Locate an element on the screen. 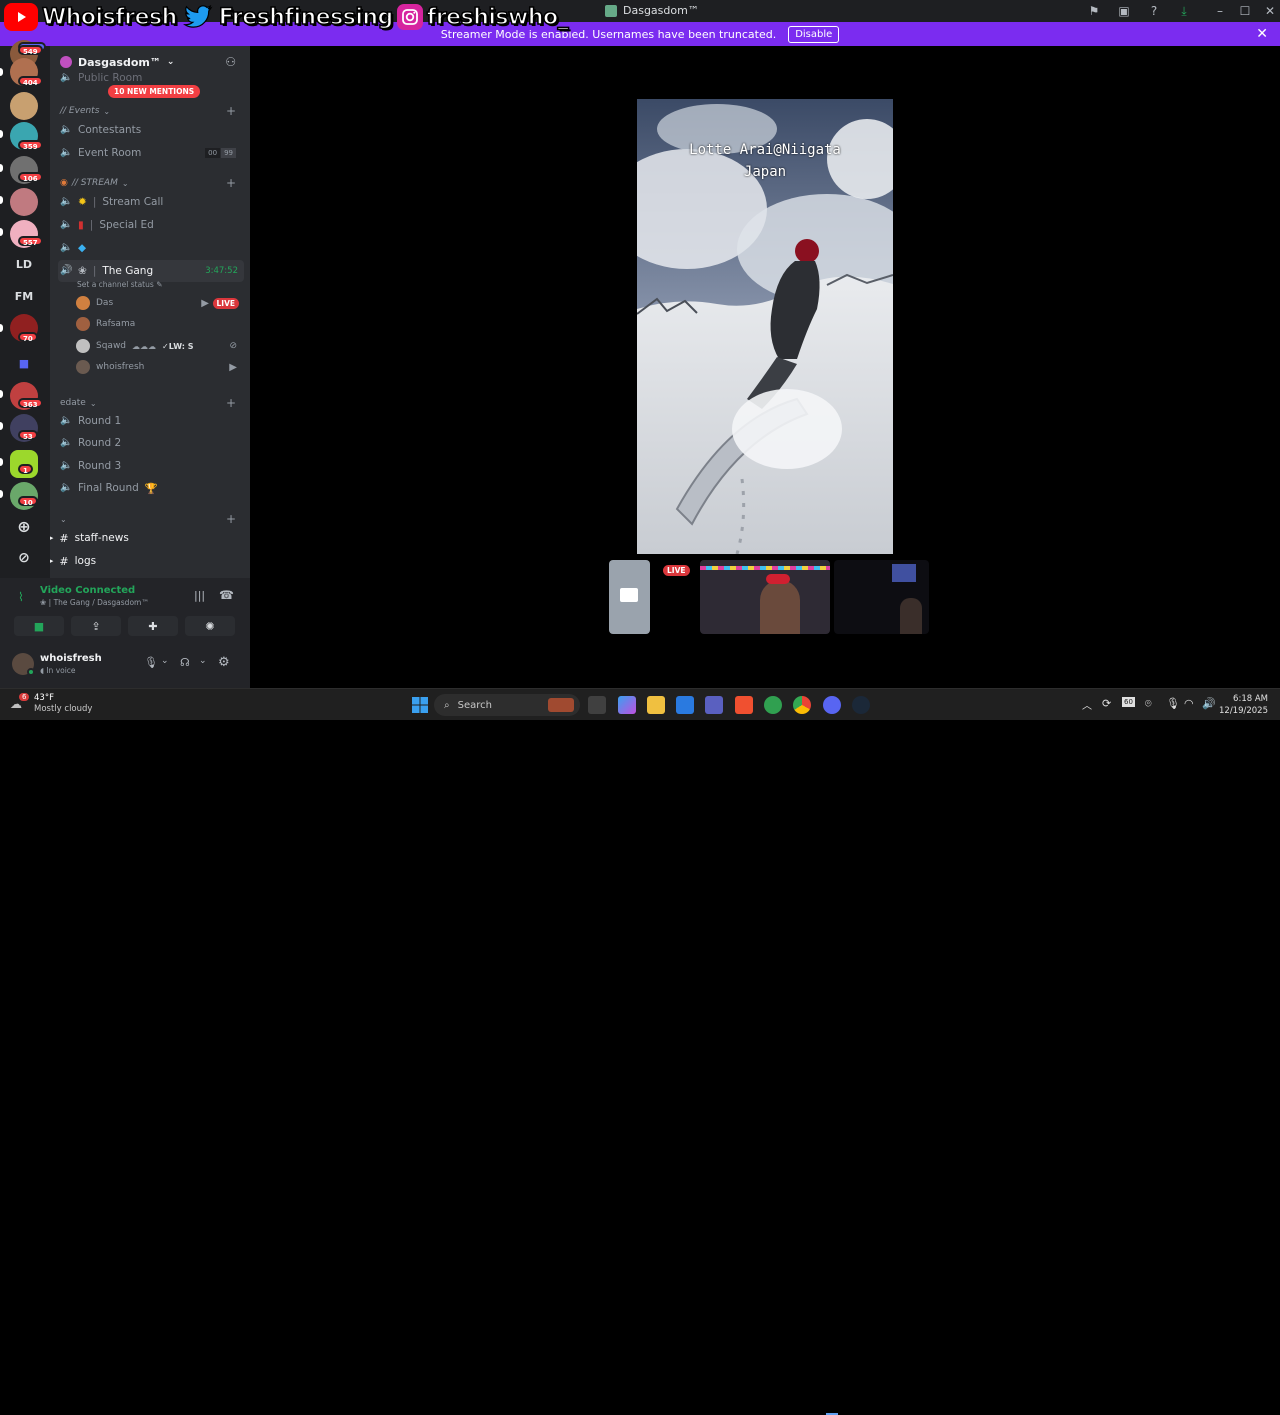 This screenshot has width=1280, height=1415. channel-contestants: 🔈 Contestants is located at coordinates (151, 130).